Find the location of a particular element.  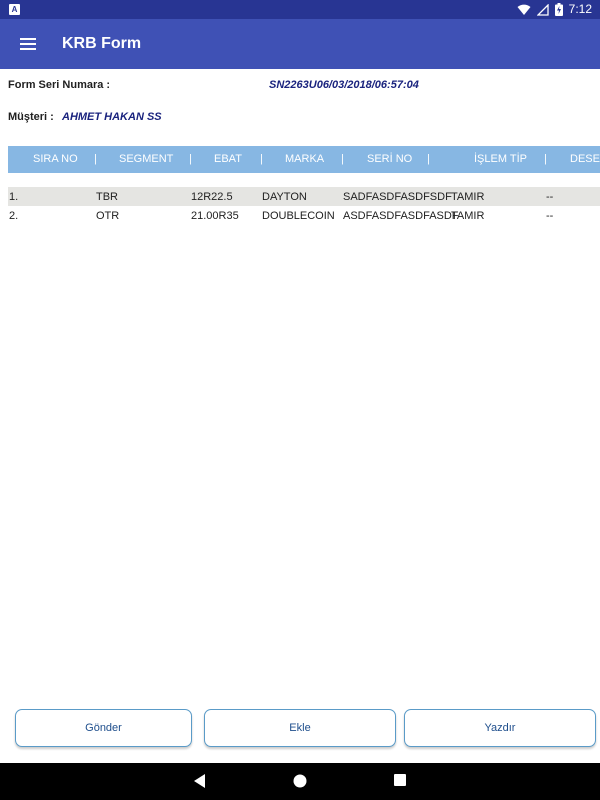

customer-label: Müşteri : is located at coordinates (31, 117).